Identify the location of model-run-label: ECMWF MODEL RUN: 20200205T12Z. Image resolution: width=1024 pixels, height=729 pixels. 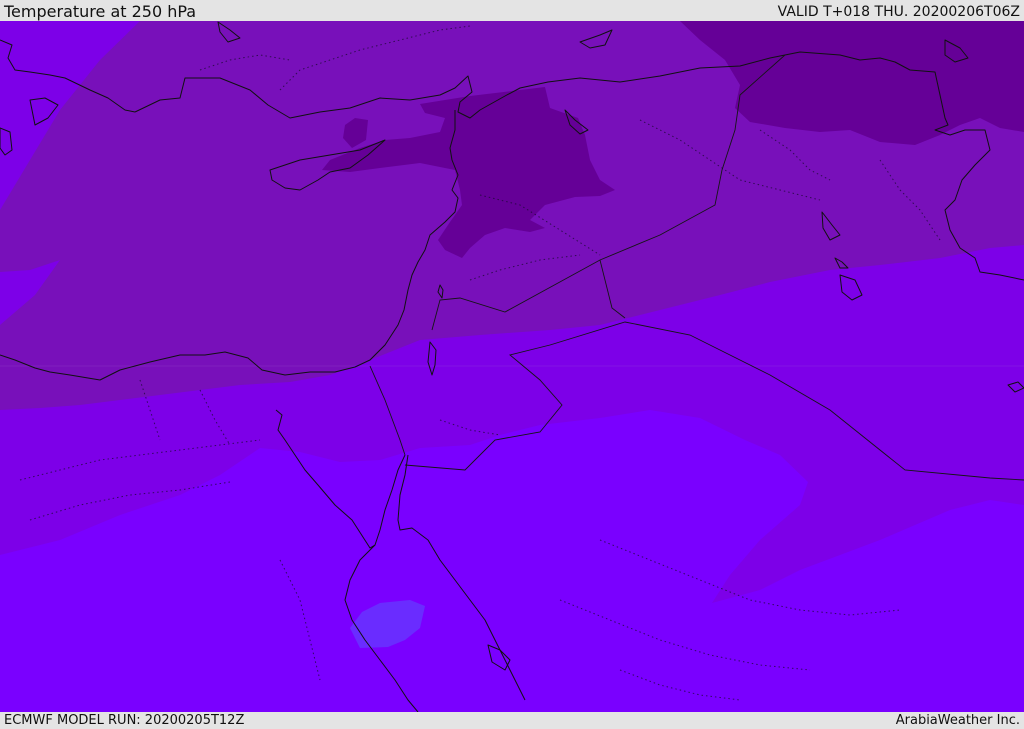
(124, 720).